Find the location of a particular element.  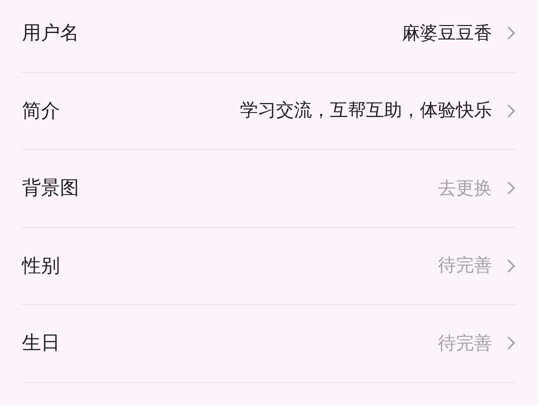

row-label: 用户名 is located at coordinates (50, 33).